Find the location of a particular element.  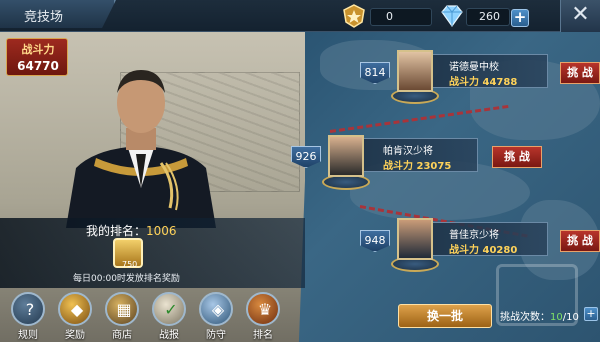

nav-label: 防守 is located at coordinates (216, 335).